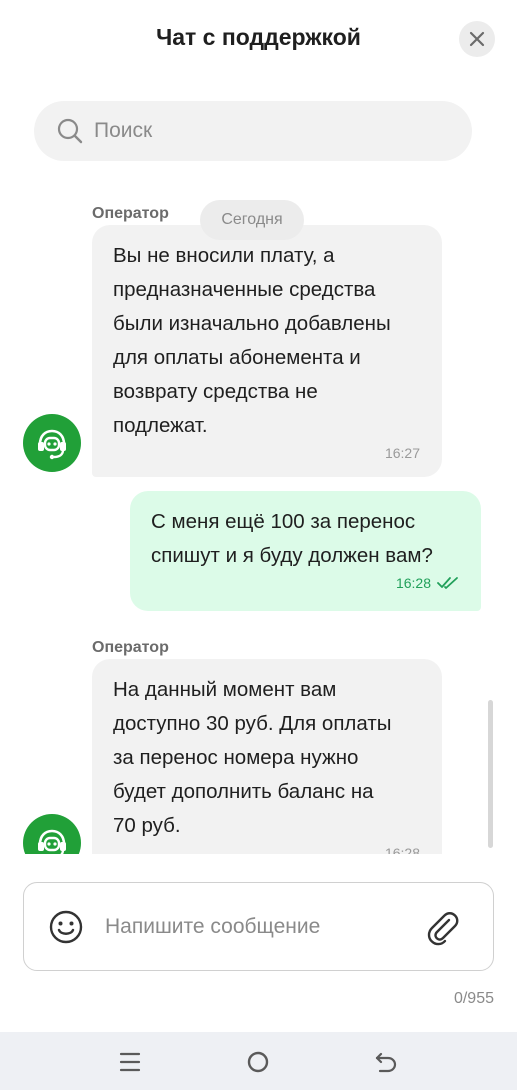 The height and width of the screenshot is (1090, 517). I want to click on attach-button, so click(442, 927).